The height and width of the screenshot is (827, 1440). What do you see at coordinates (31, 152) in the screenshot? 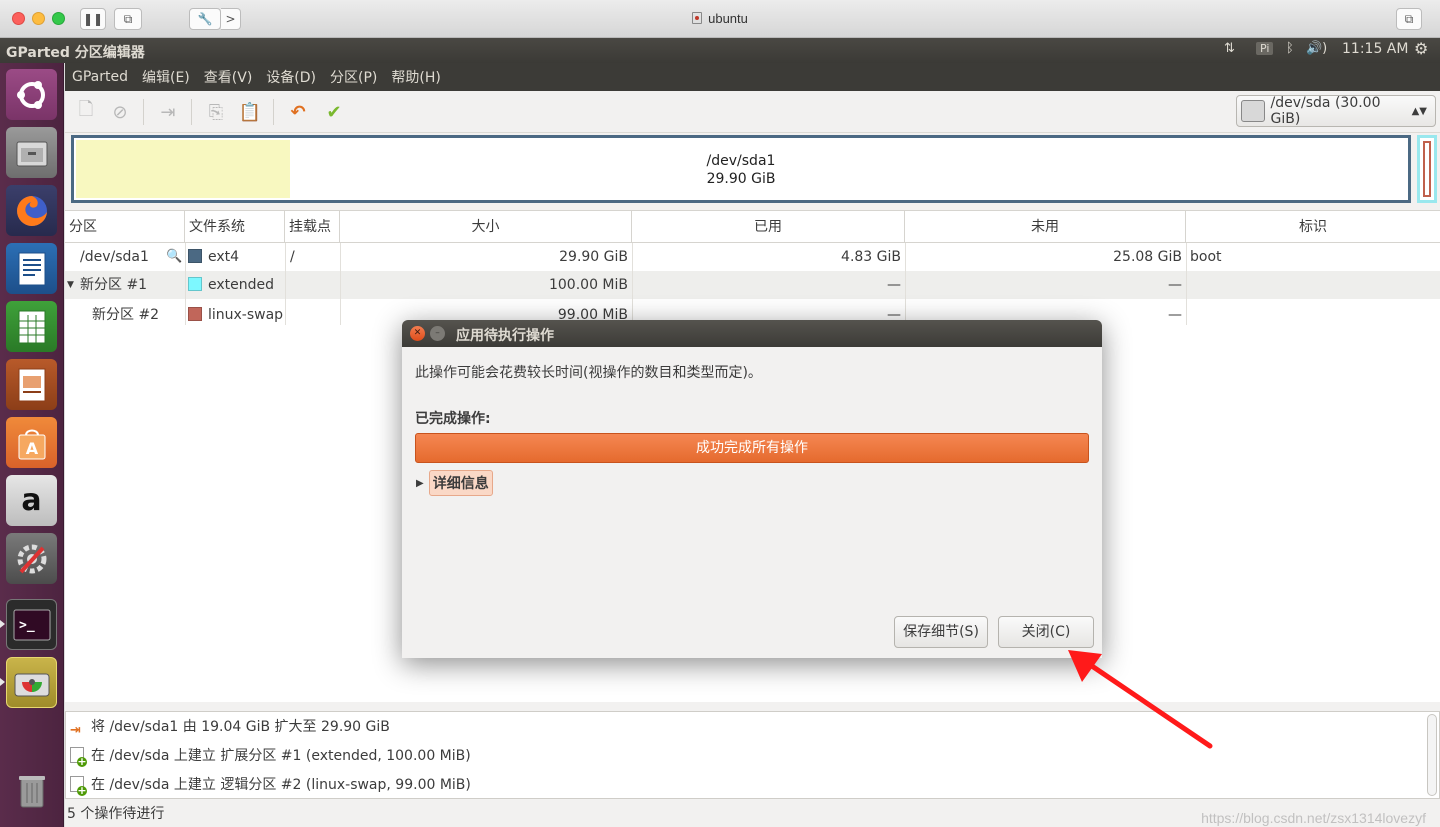
I see `files-icon` at bounding box center [31, 152].